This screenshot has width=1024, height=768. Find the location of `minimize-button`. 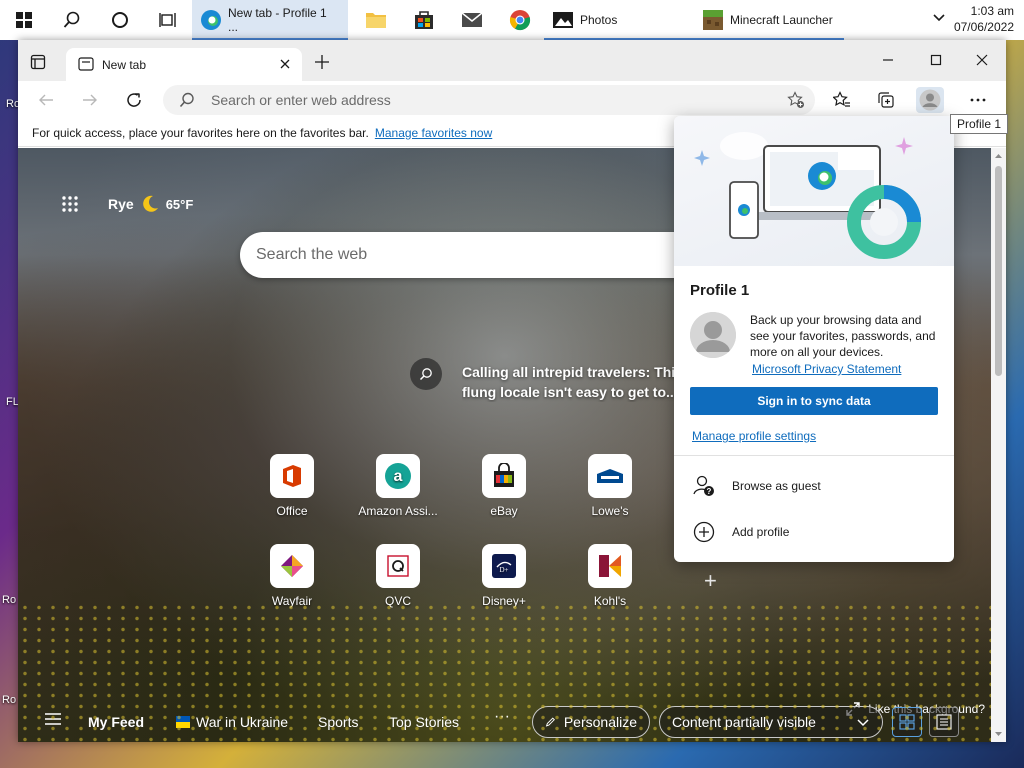

minimize-button is located at coordinates (888, 60).